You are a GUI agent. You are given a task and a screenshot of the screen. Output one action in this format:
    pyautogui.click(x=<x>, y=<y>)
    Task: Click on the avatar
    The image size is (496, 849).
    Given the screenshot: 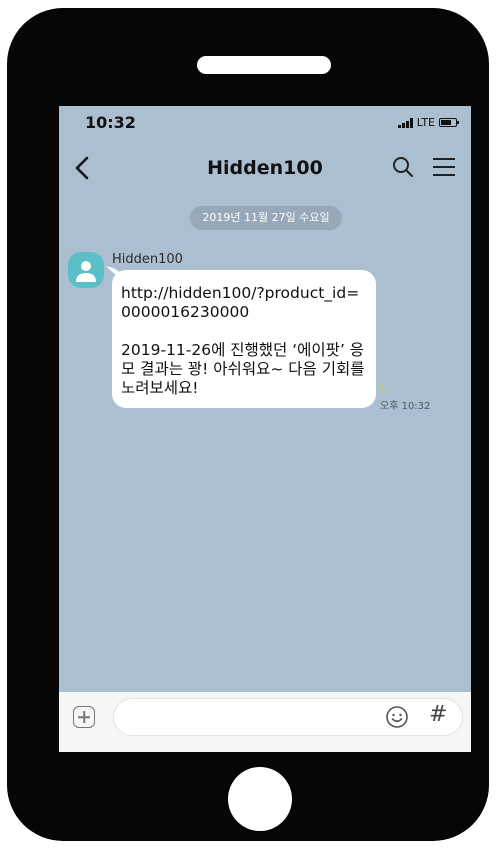 What is the action you would take?
    pyautogui.click(x=86, y=270)
    